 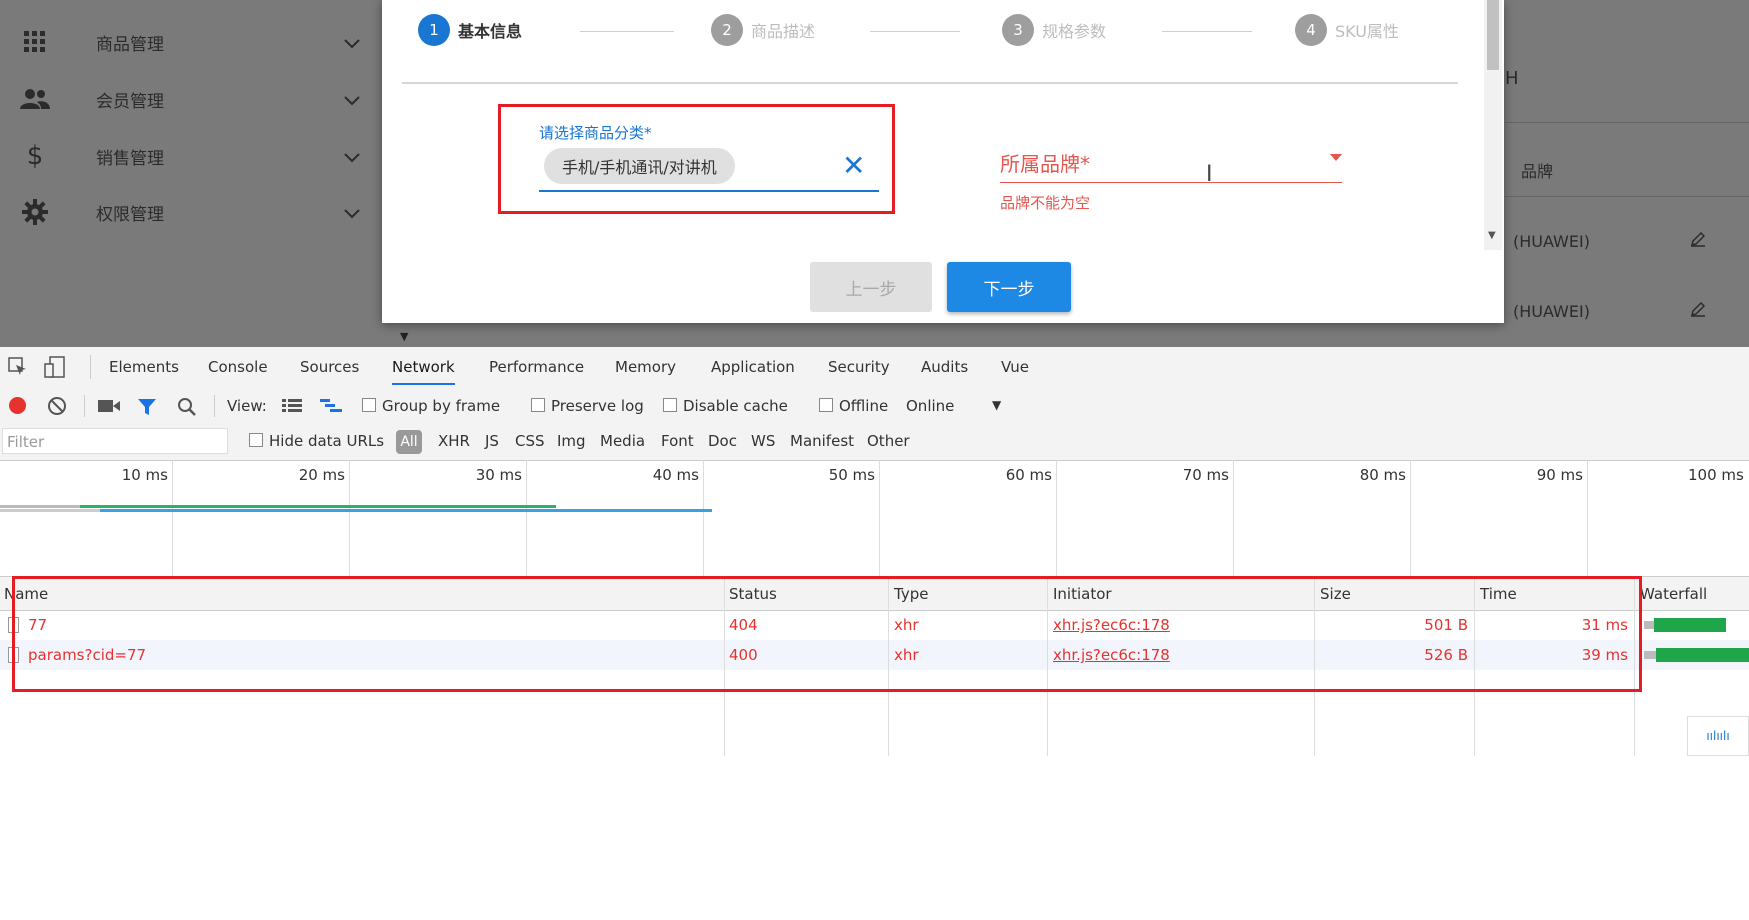 I want to click on gear-icon, so click(x=35, y=212).